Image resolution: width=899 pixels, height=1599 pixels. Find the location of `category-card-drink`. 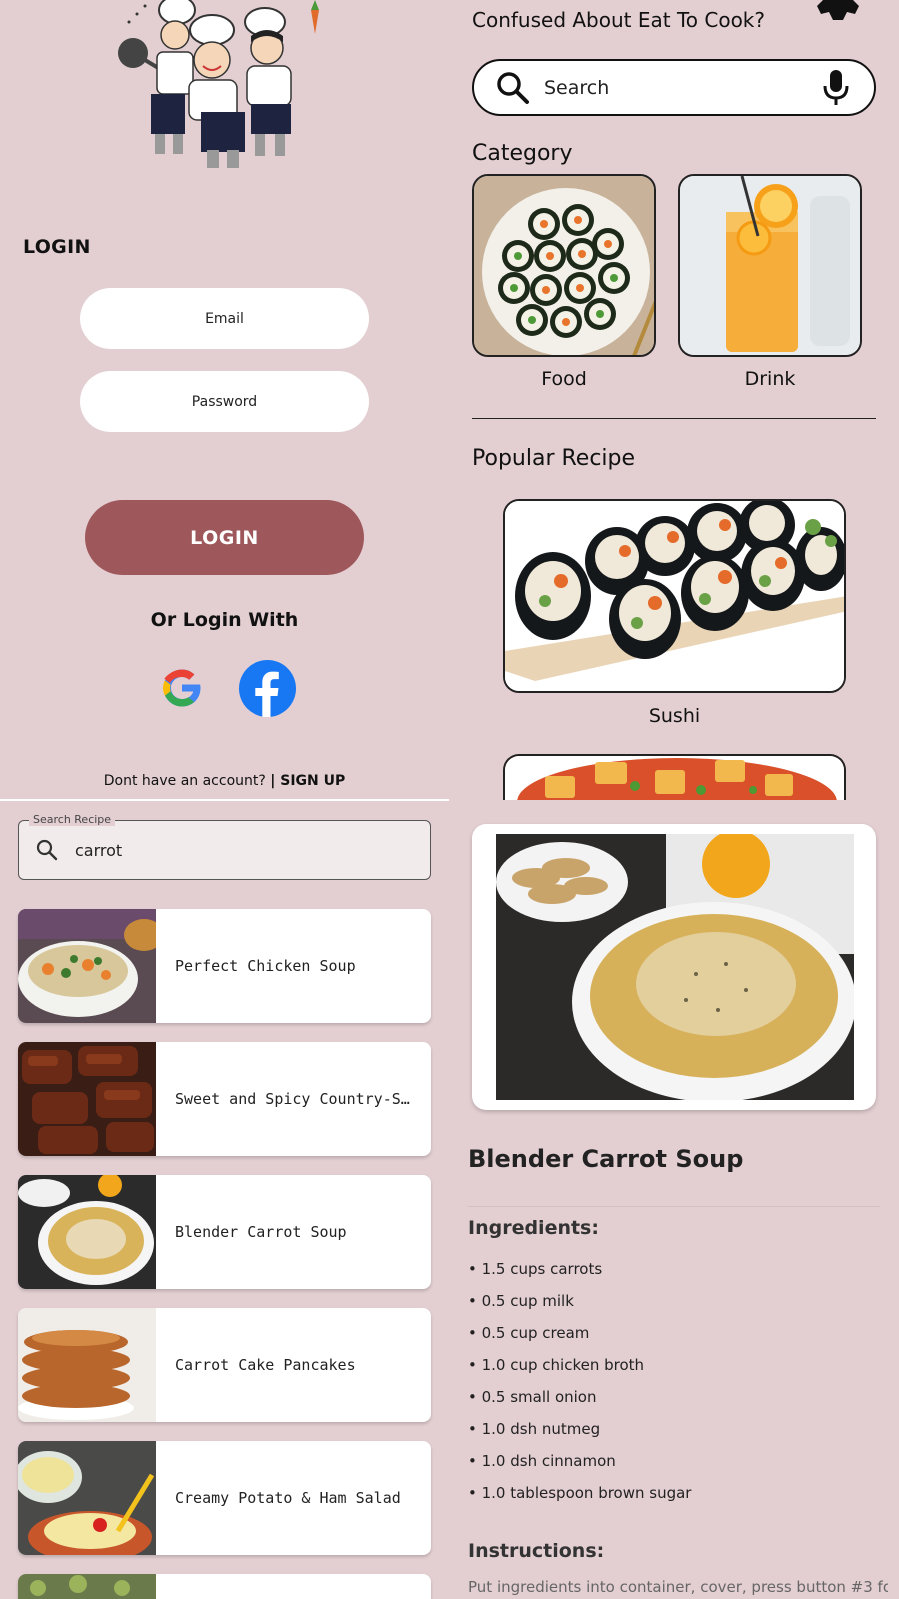

category-card-drink is located at coordinates (770, 265).